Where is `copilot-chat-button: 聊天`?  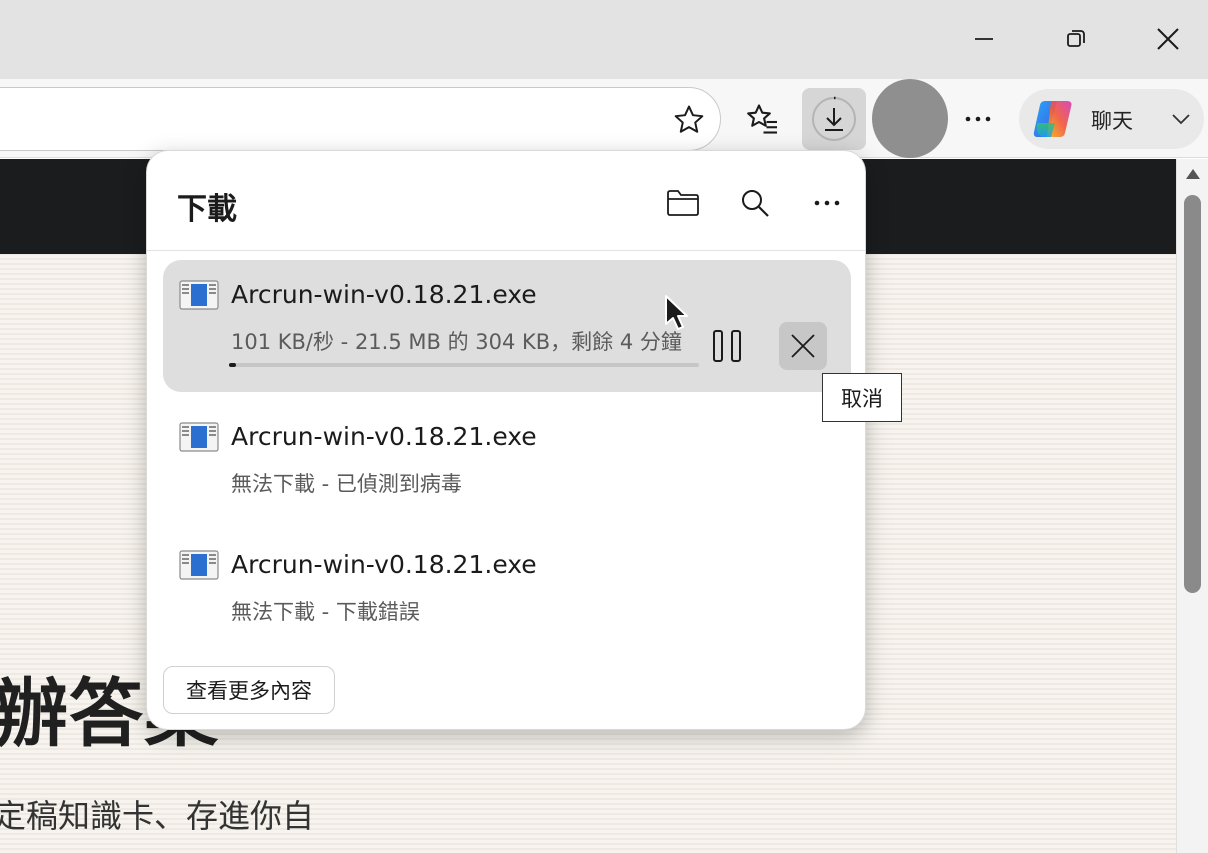
copilot-chat-button: 聊天 is located at coordinates (1111, 119).